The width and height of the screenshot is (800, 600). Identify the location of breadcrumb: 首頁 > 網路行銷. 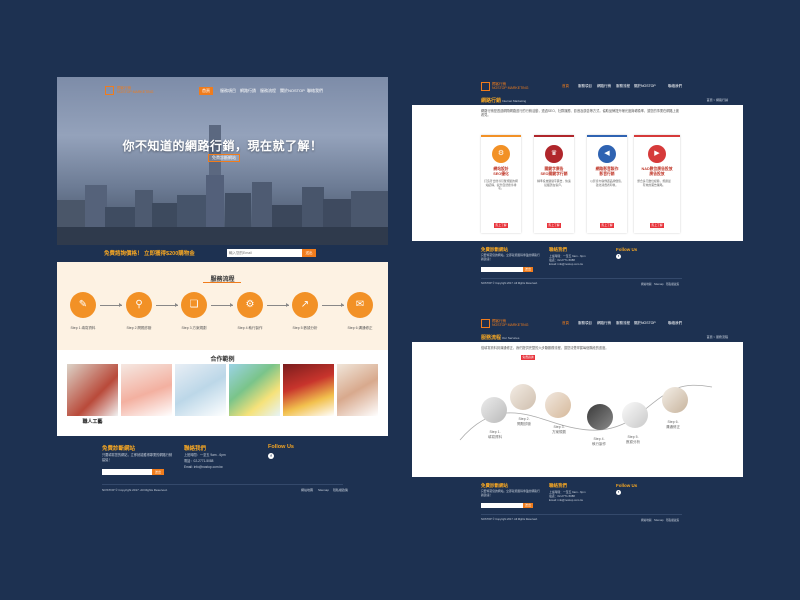
(717, 100).